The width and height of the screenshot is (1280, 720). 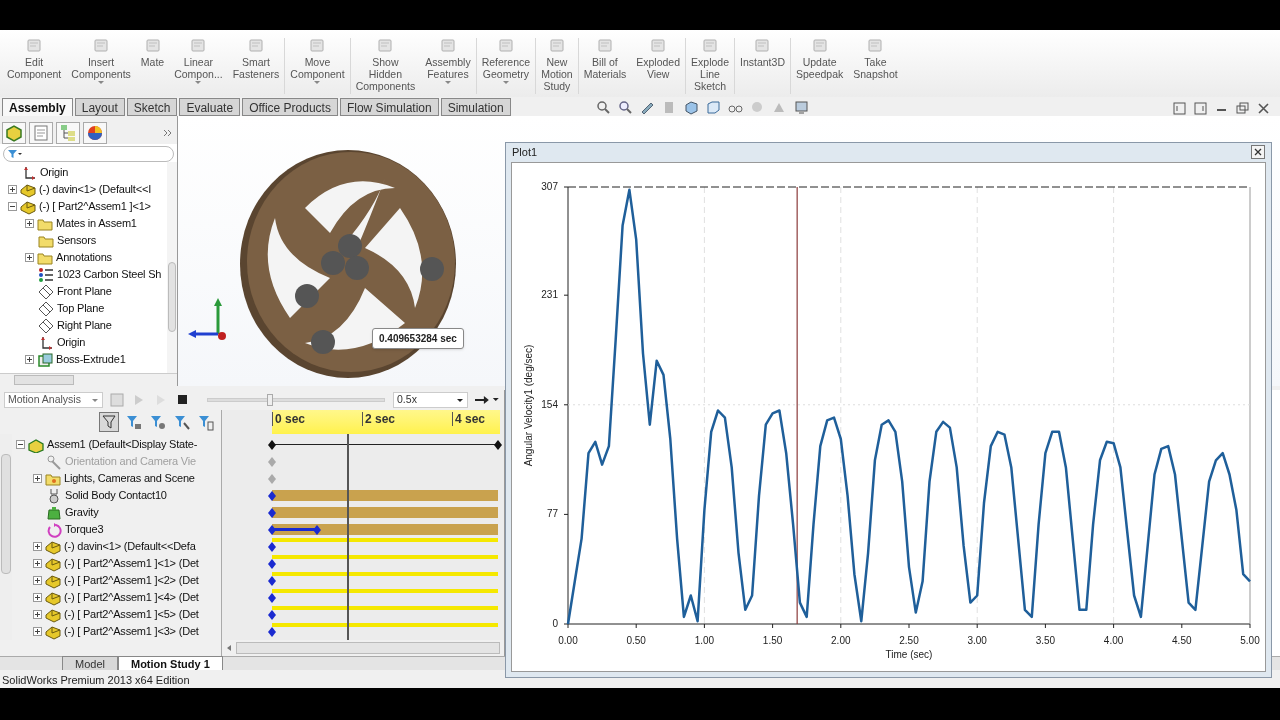 What do you see at coordinates (101, 61) in the screenshot?
I see `toolbar-button: Insert Components` at bounding box center [101, 61].